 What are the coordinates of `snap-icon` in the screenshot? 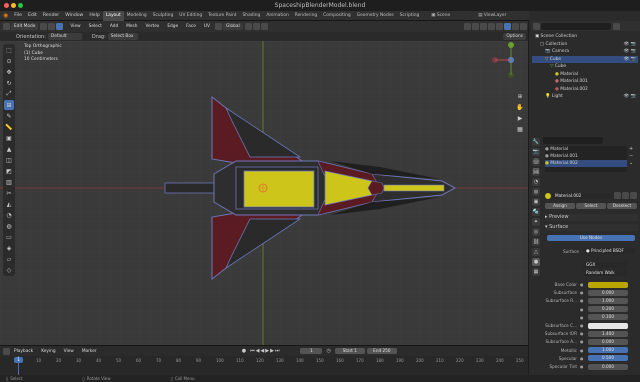 It's located at (256, 26).